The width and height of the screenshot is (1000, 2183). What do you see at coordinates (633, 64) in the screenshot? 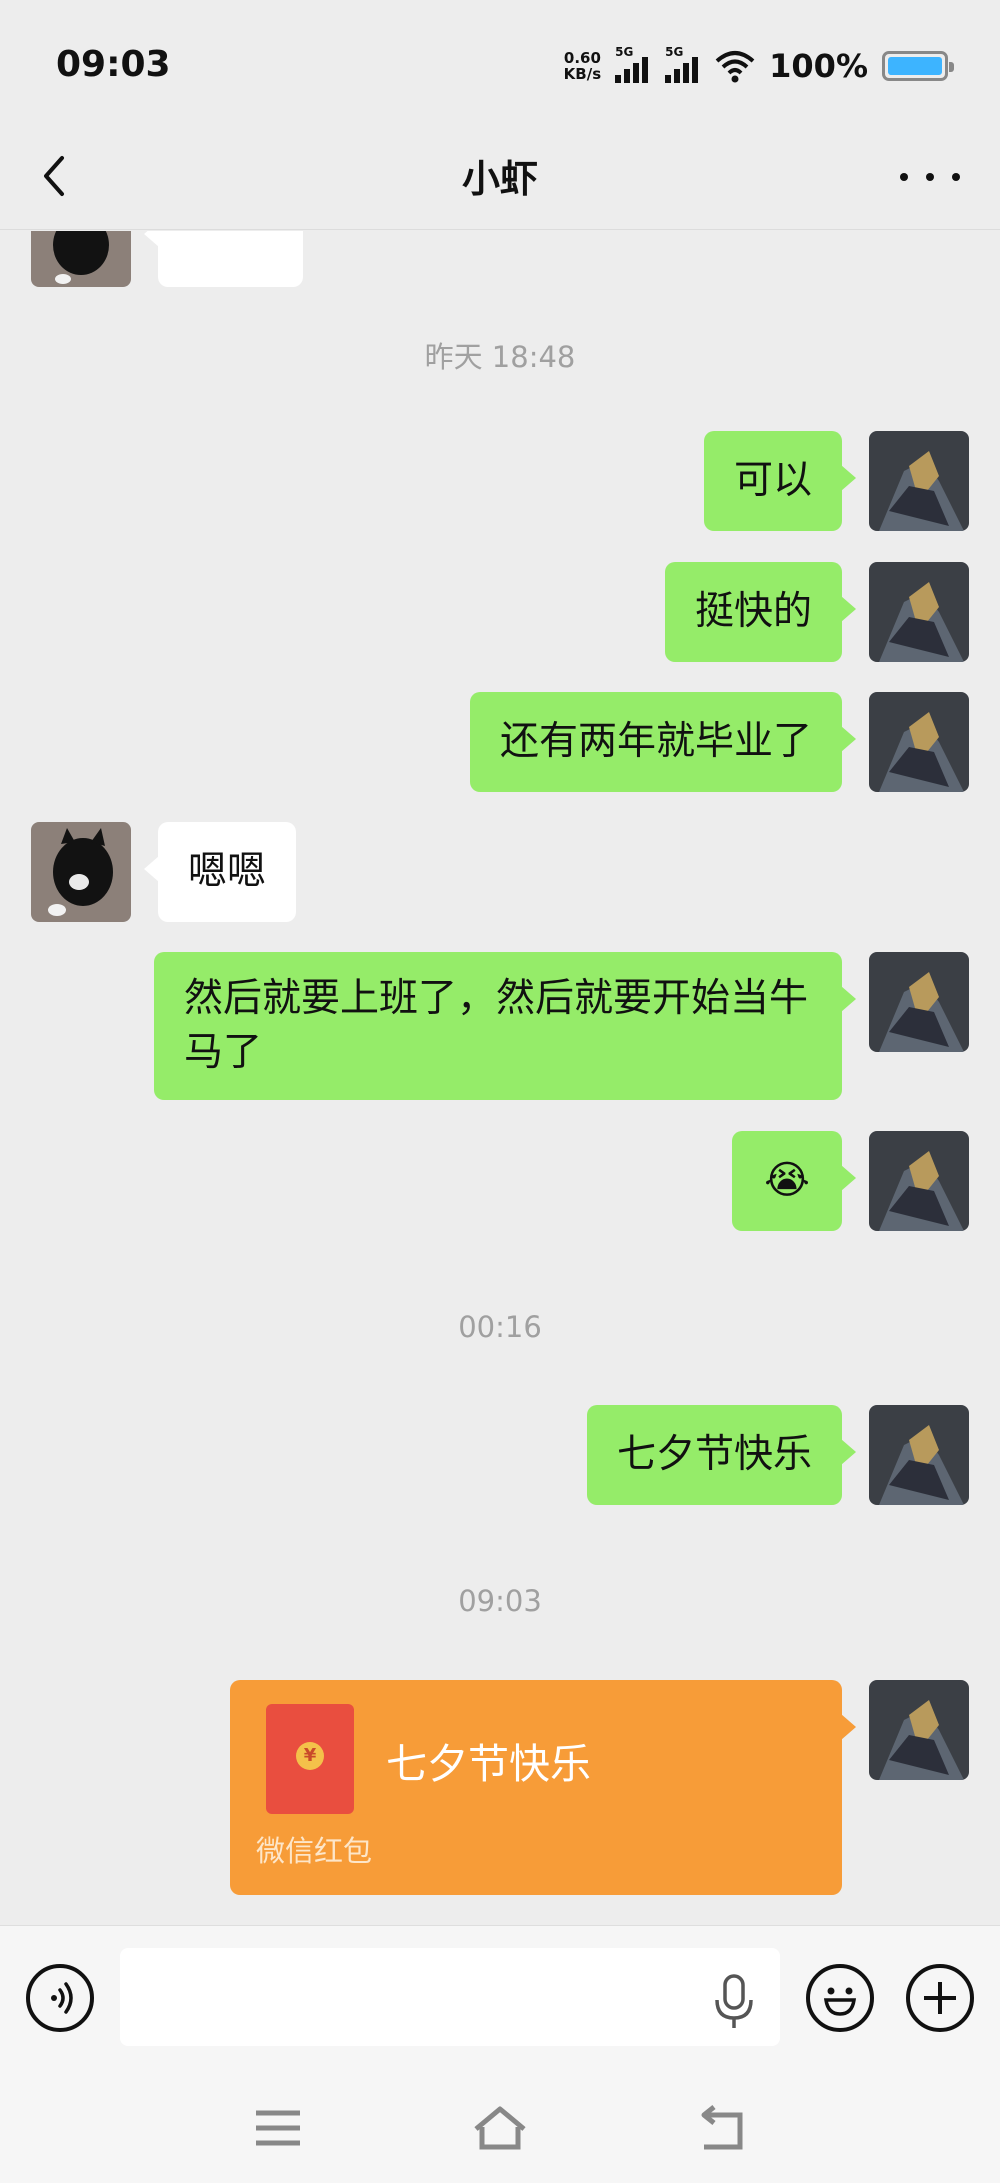
I see `signal-icon: 5G` at bounding box center [633, 64].